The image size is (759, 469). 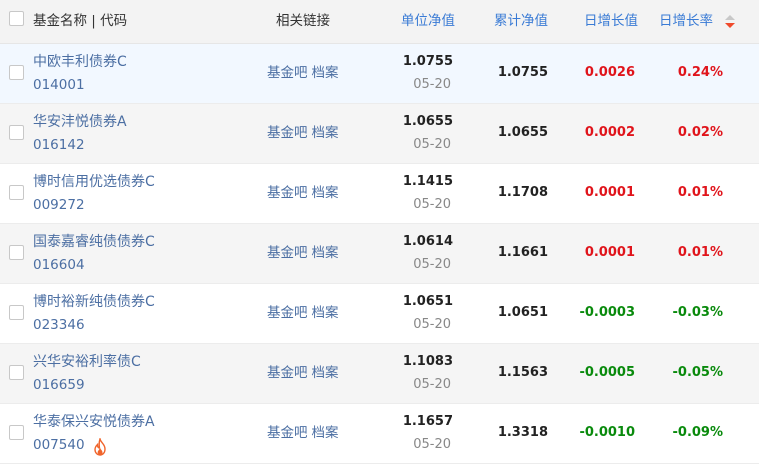 I want to click on sort-desc-icon, so click(x=730, y=22).